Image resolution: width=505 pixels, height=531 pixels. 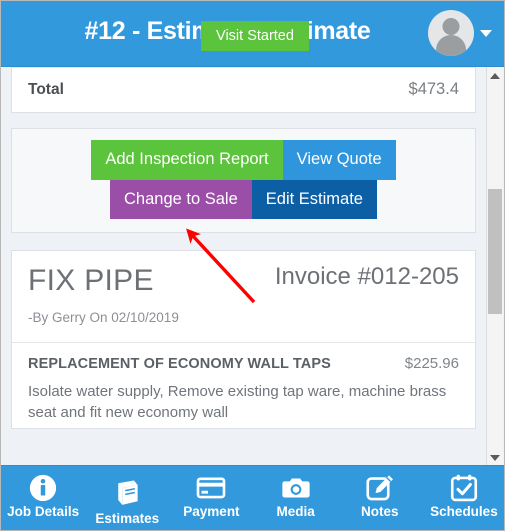 I want to click on action-button-row-1: Add Inspection Report View Quote, so click(x=243, y=160).